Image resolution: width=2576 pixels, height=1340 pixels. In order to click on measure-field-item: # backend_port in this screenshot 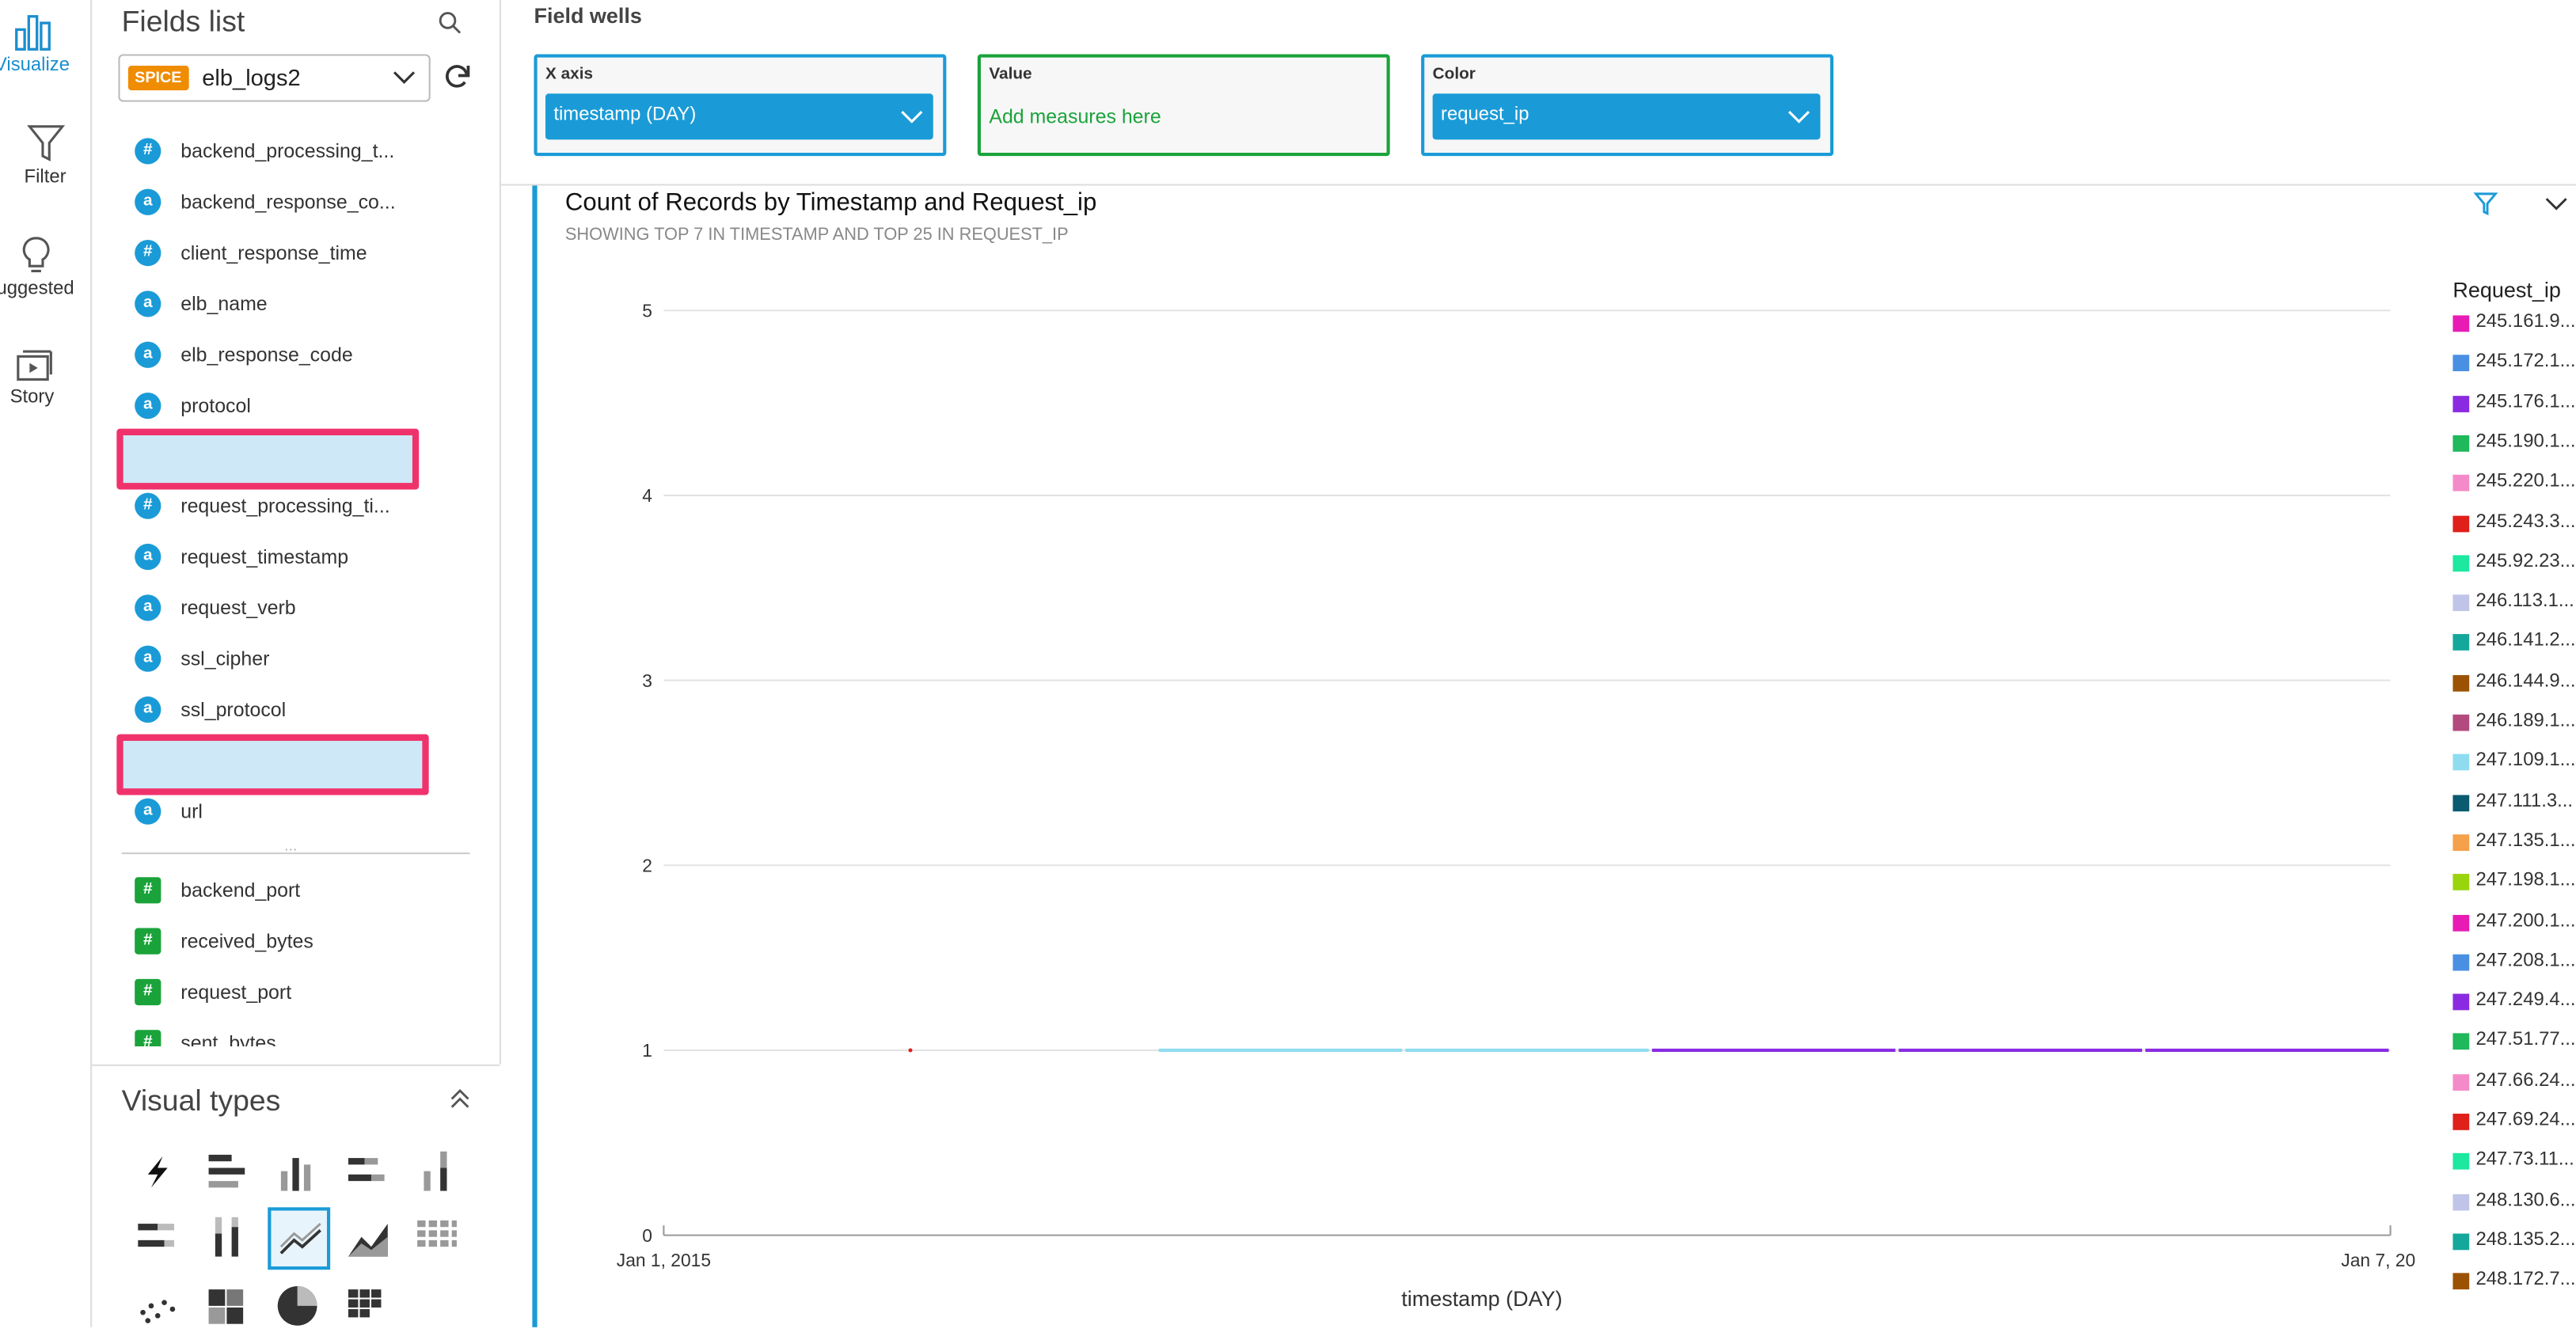, I will do `click(274, 892)`.